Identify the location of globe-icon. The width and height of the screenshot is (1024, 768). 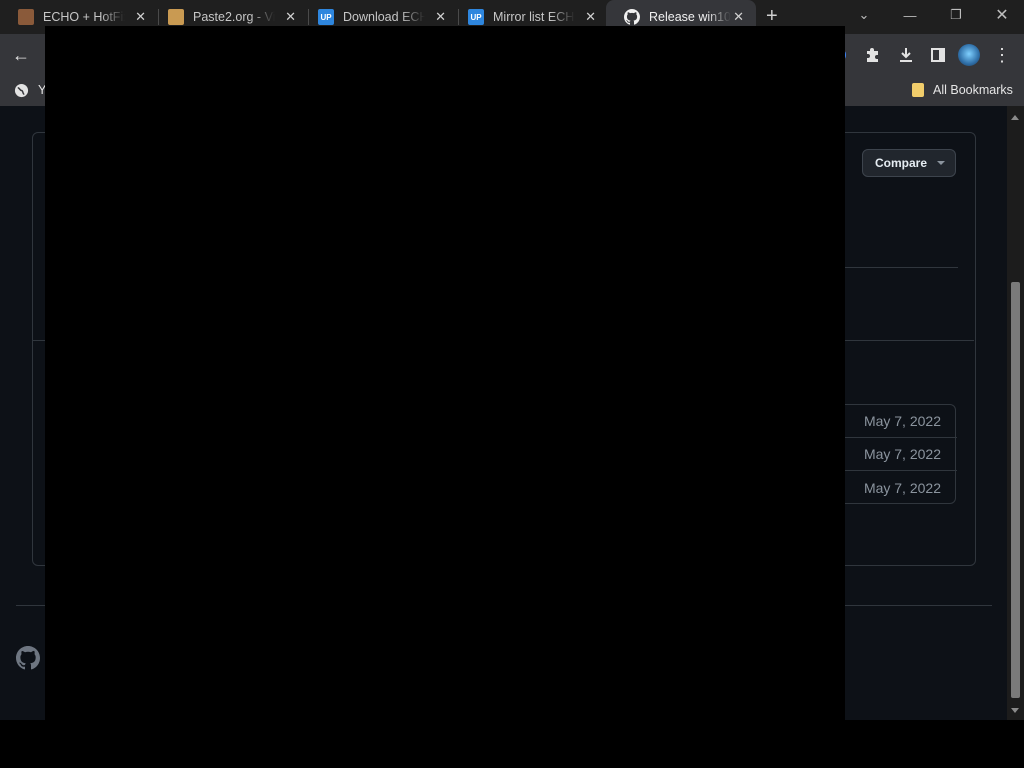
(21, 93).